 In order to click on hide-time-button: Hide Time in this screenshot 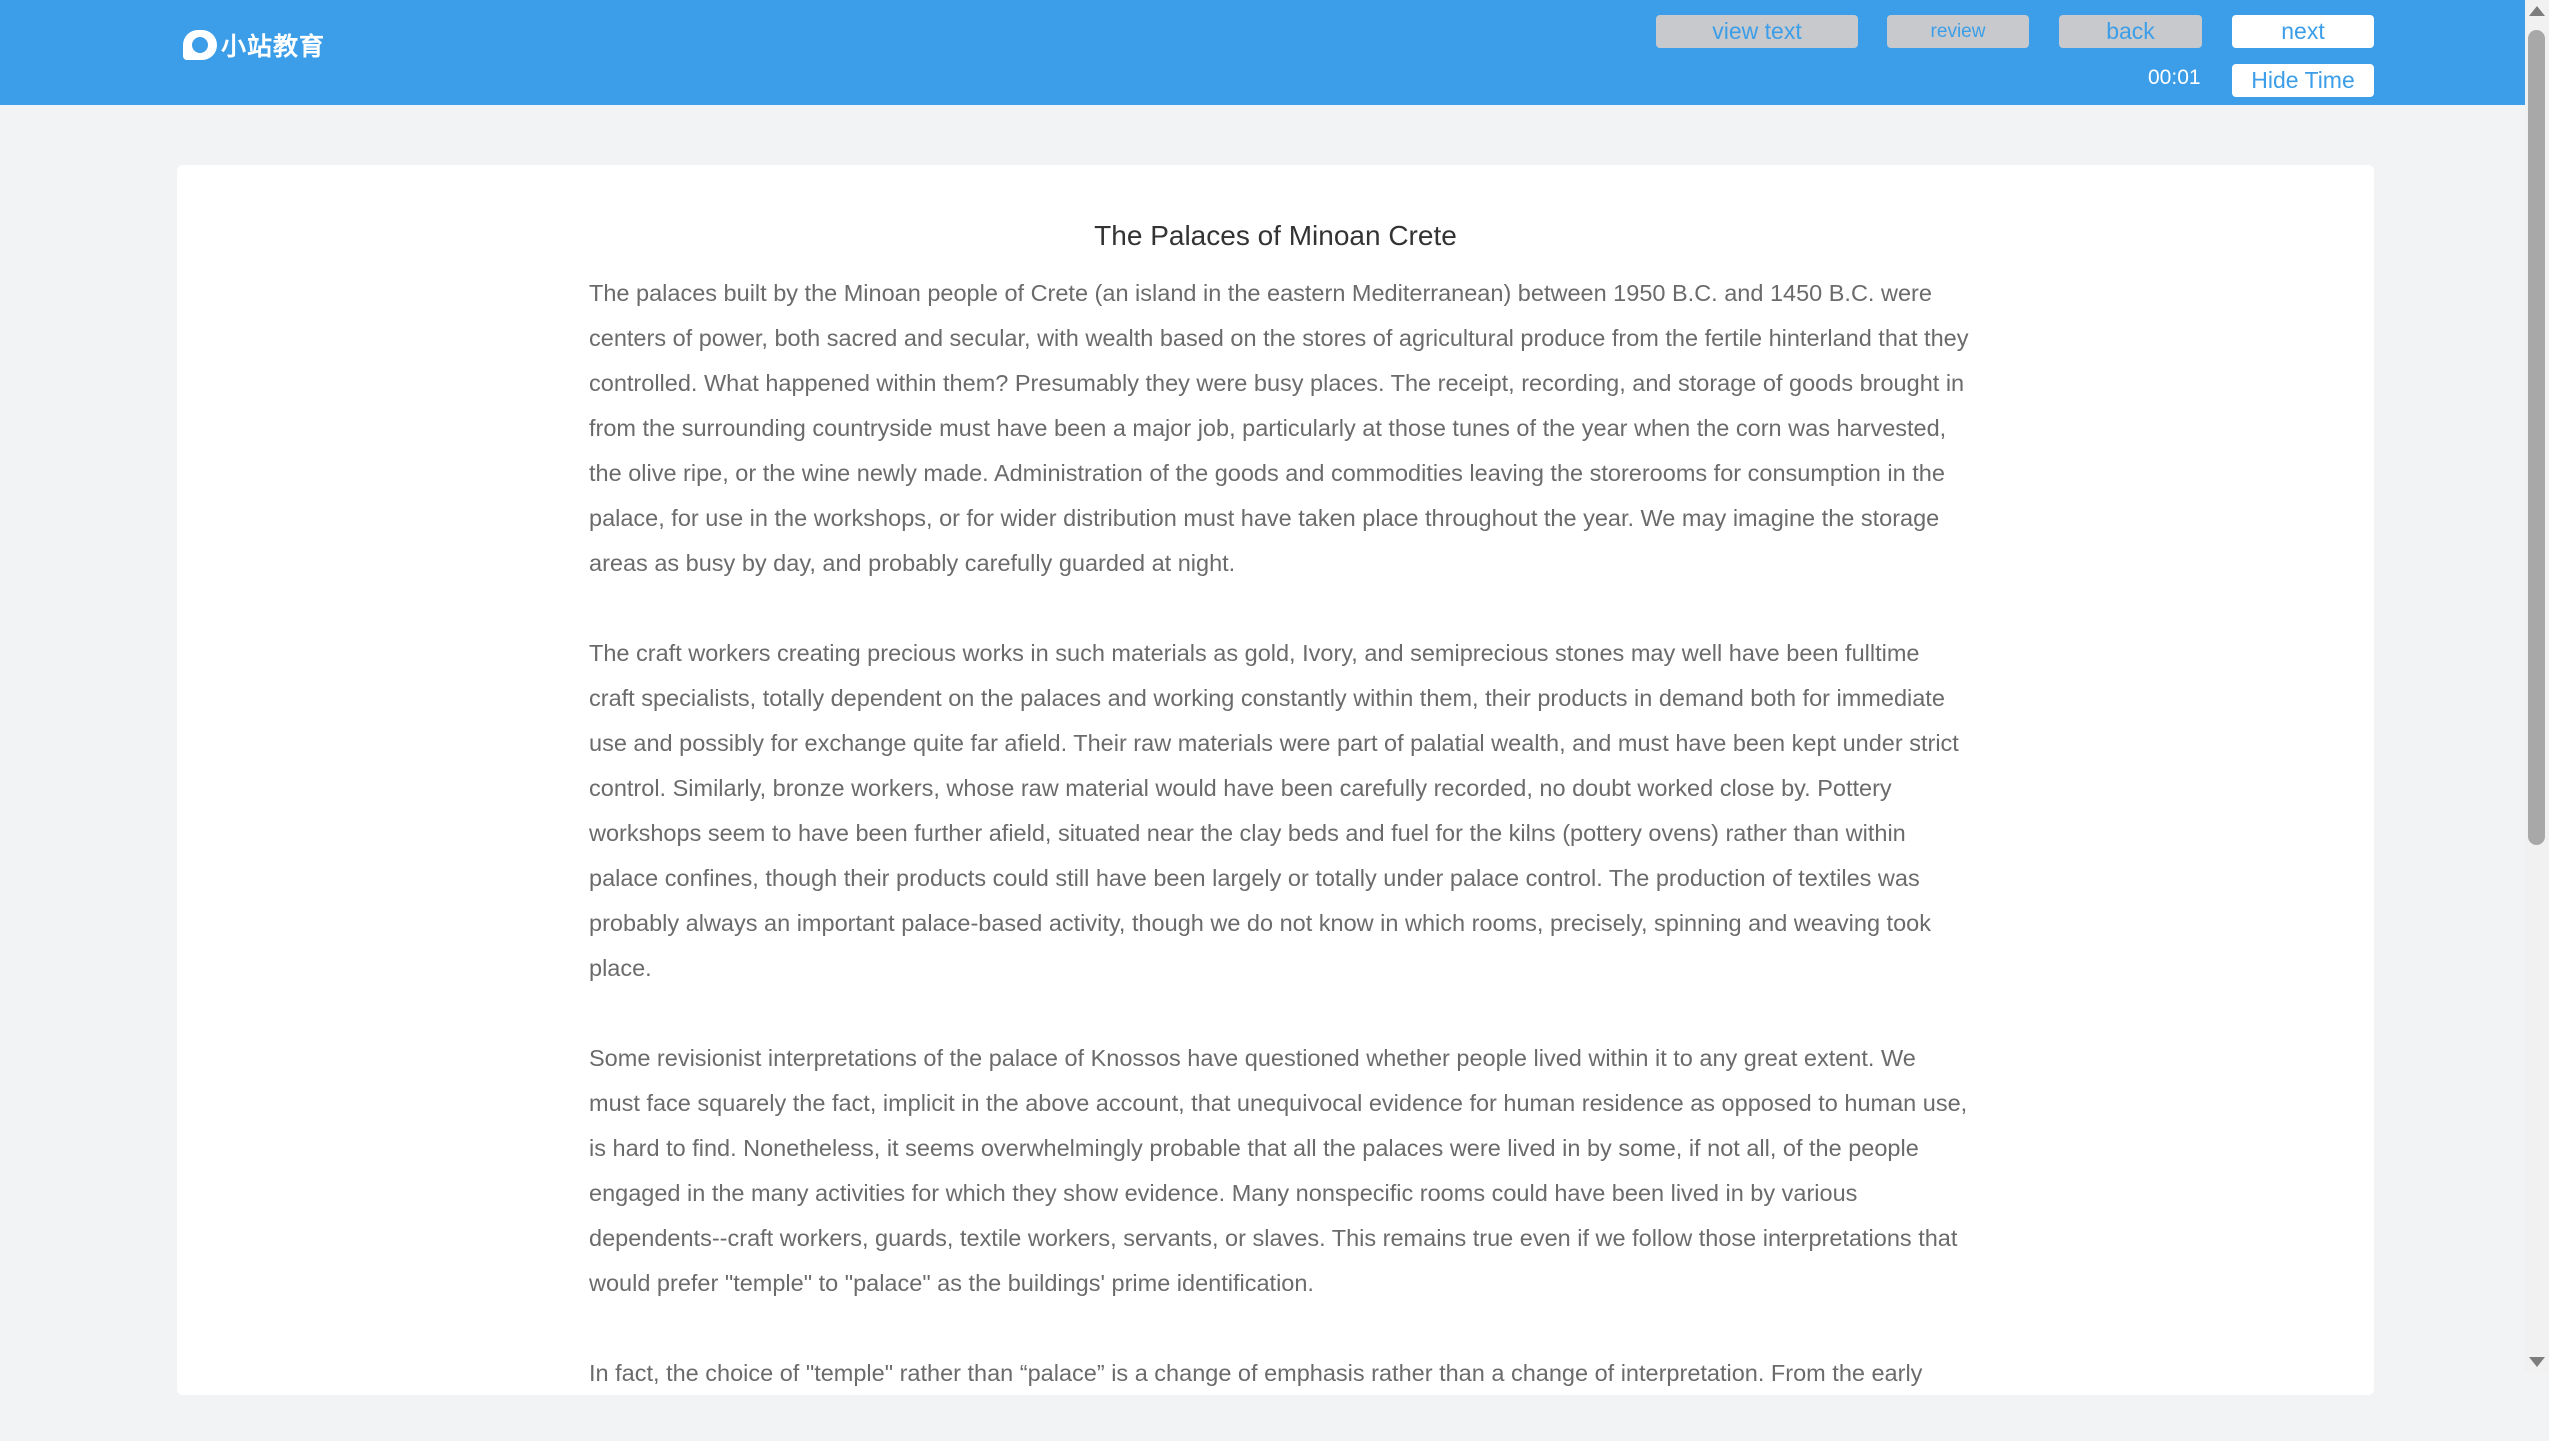, I will do `click(2303, 80)`.